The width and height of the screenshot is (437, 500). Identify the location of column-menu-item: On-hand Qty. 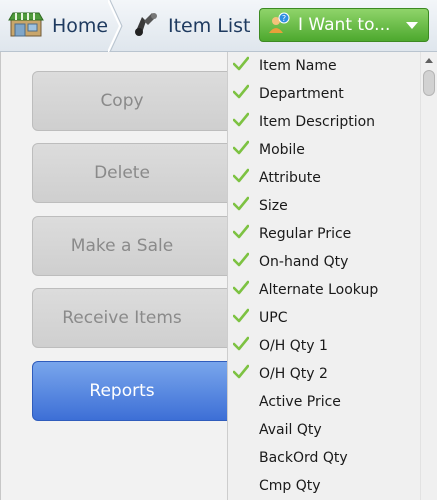
(323, 262).